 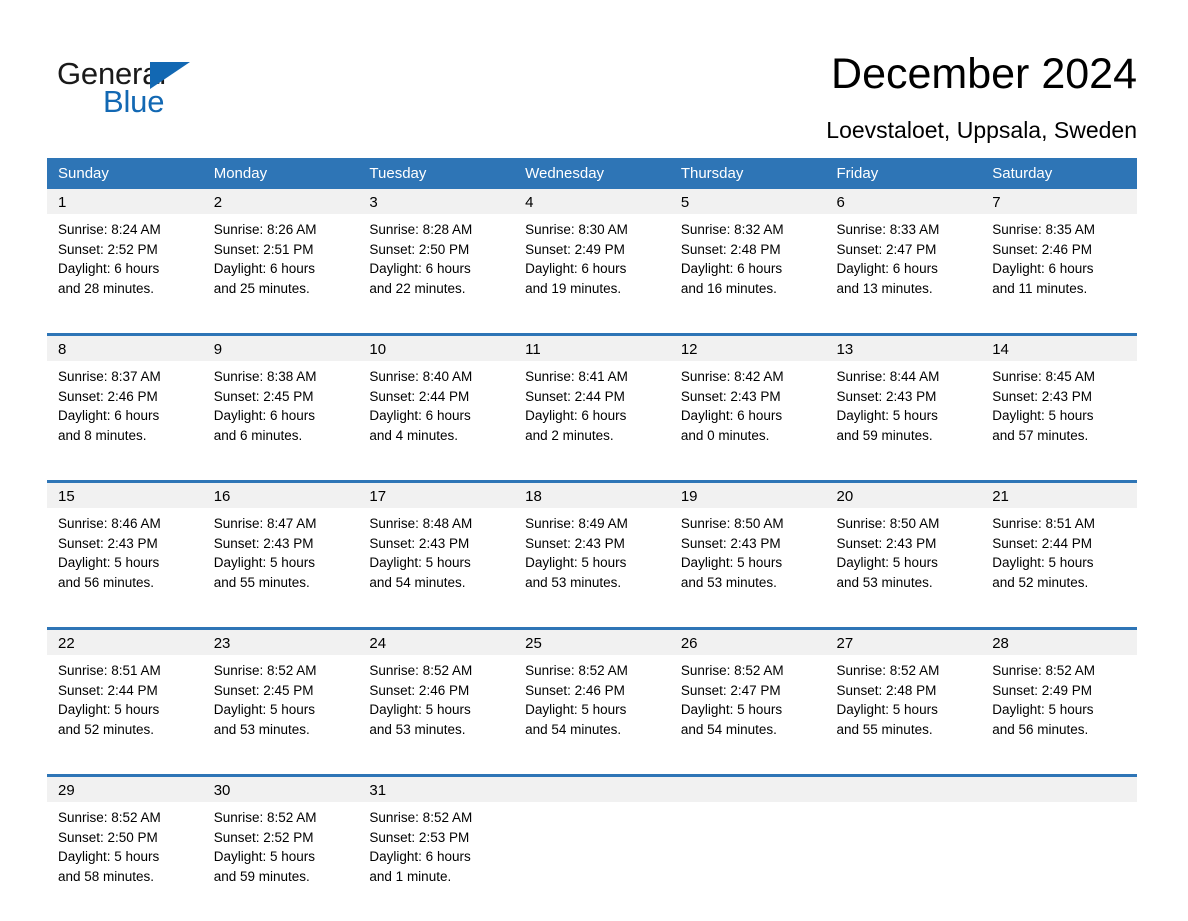 What do you see at coordinates (421, 229) in the screenshot?
I see `sunrise-text: Sunrise: 8:28 AM` at bounding box center [421, 229].